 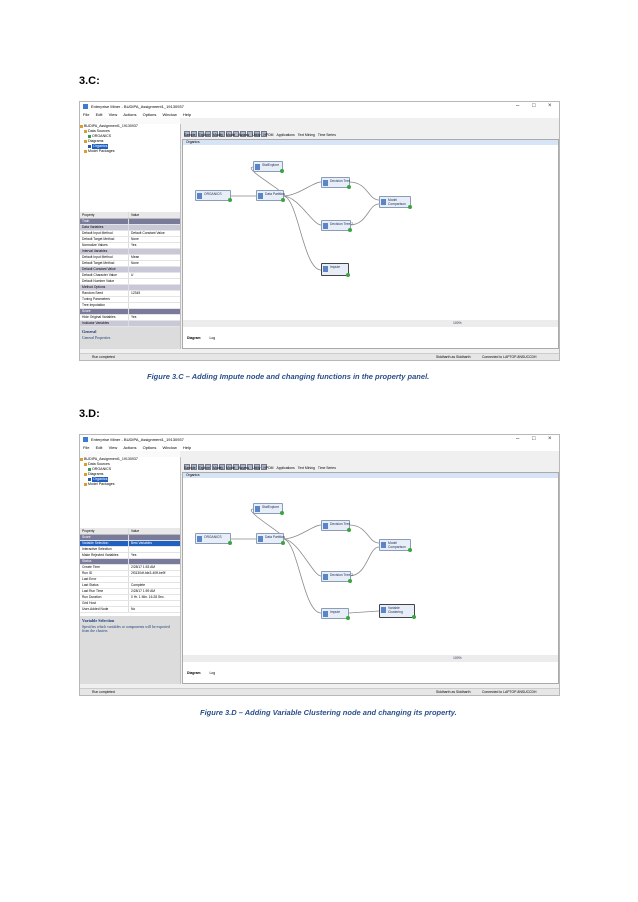 I want to click on property-row: User-Added Node No, so click(x=130, y=610).